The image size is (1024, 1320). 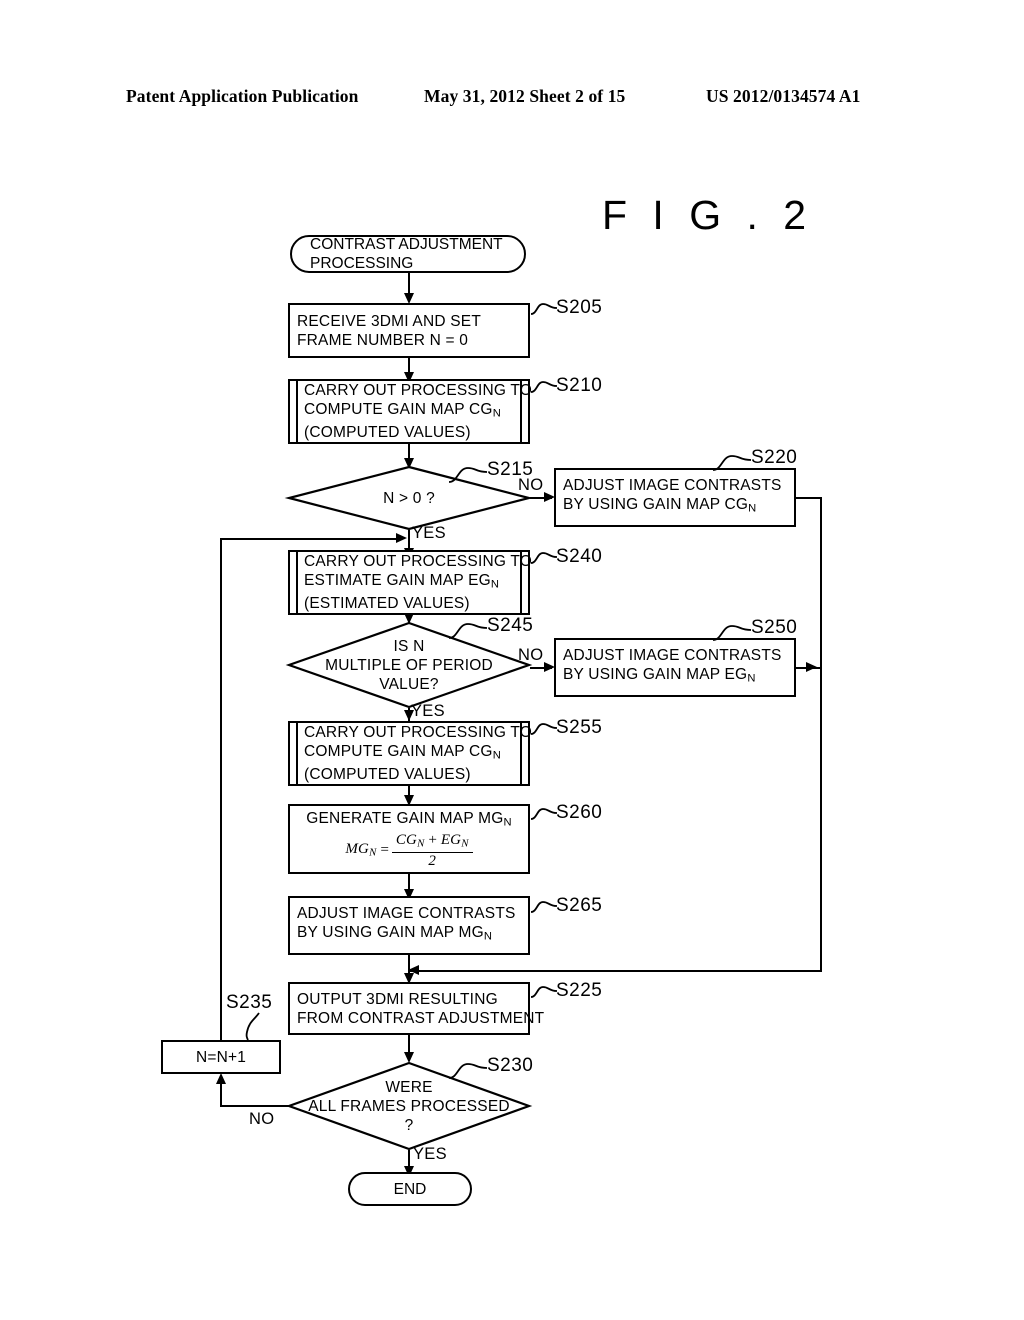 I want to click on branch-label-s245-yes: YES, so click(x=428, y=711).